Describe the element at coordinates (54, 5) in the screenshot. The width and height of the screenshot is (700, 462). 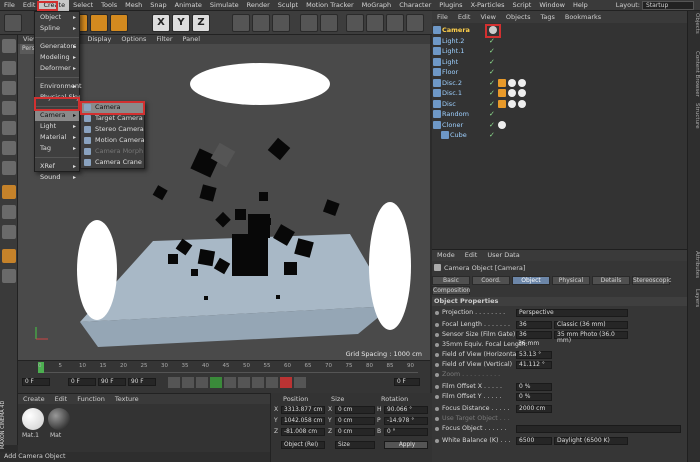
I see `menu-create: Create` at that location.